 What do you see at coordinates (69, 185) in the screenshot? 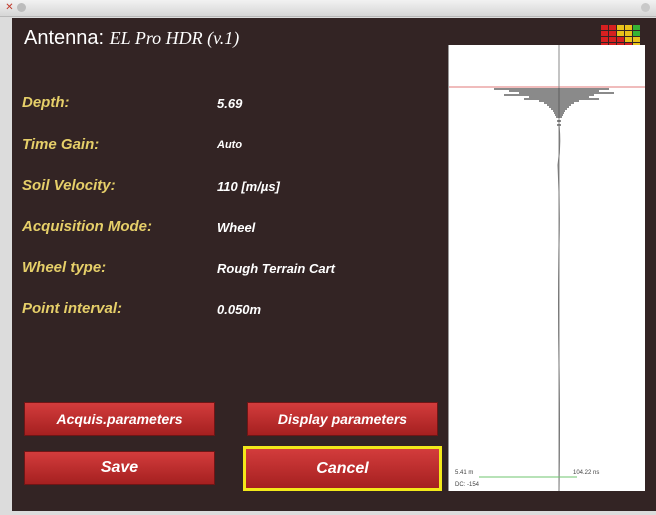
I see `param-label-soil-velocity: Soil Velocity:` at bounding box center [69, 185].